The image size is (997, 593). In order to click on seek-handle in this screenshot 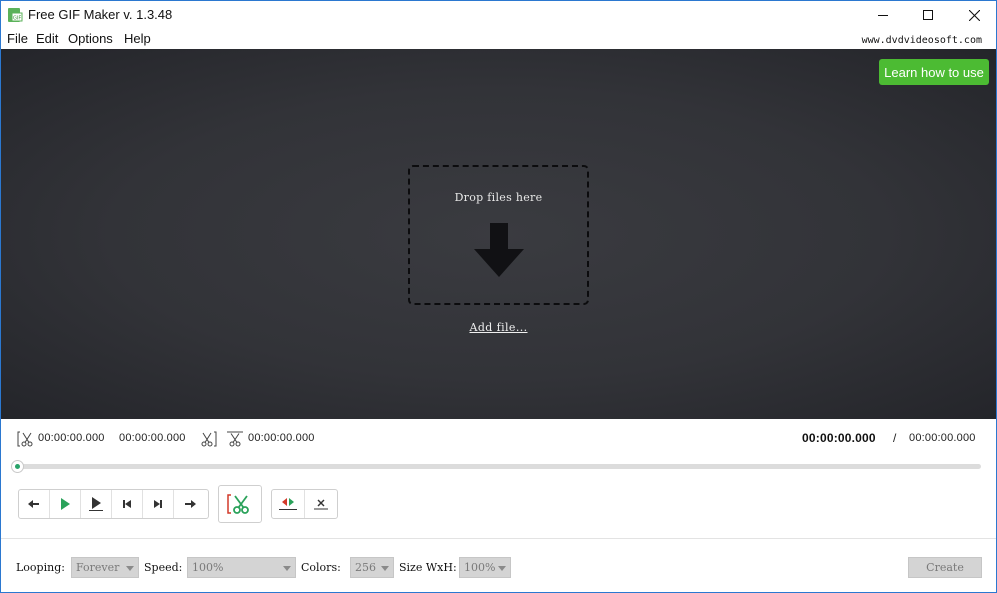, I will do `click(17, 466)`.